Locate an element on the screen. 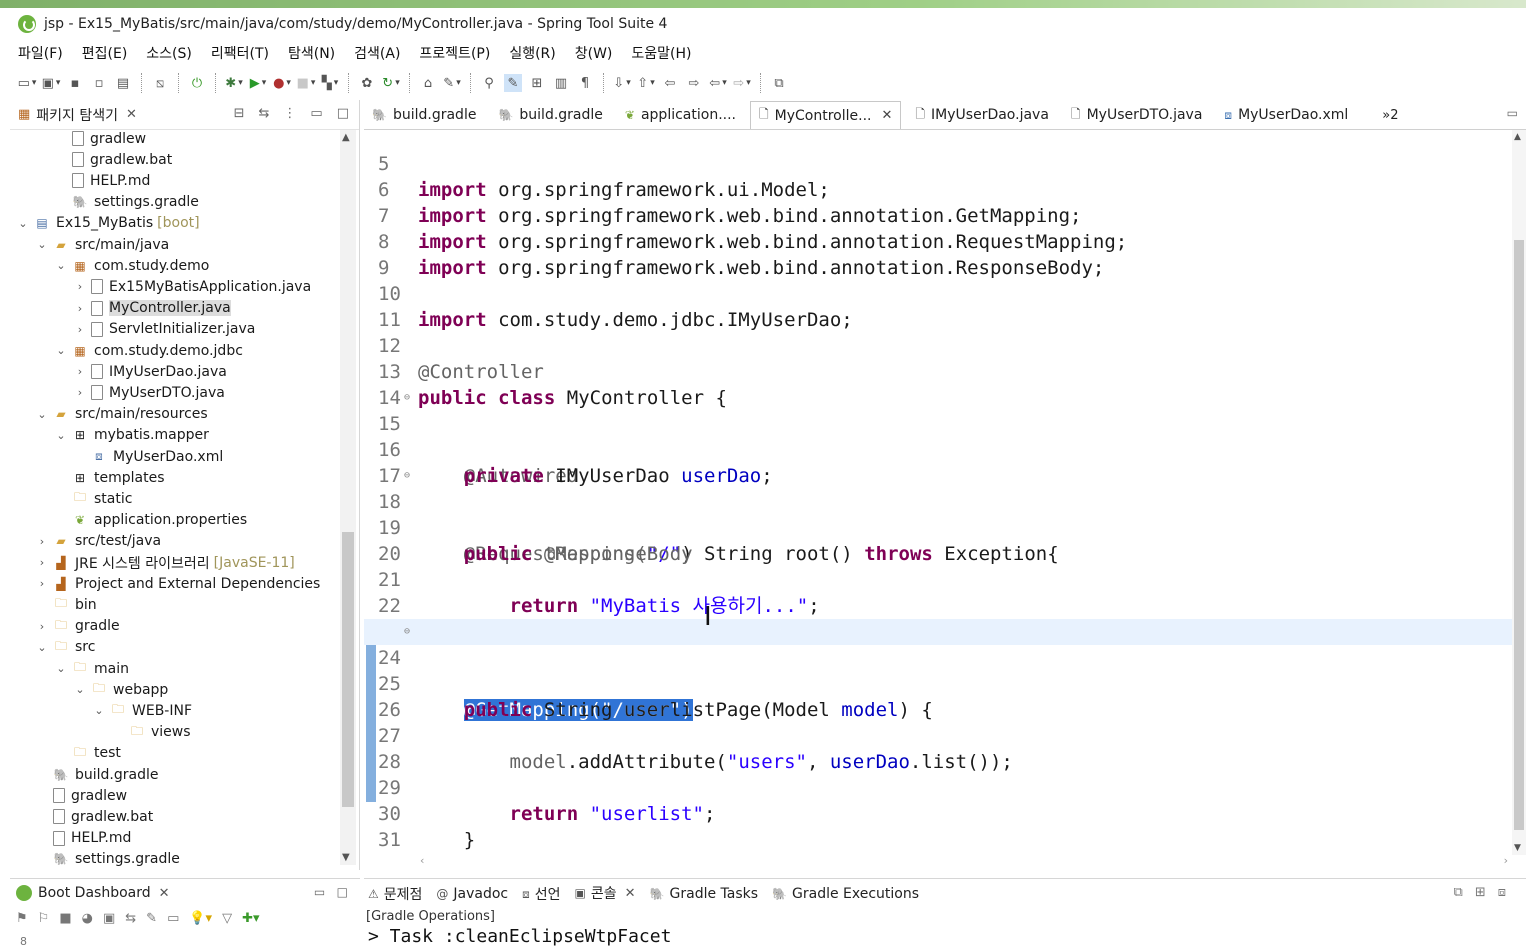 This screenshot has width=1526, height=947. menu-source: 소스(S) is located at coordinates (169, 53).